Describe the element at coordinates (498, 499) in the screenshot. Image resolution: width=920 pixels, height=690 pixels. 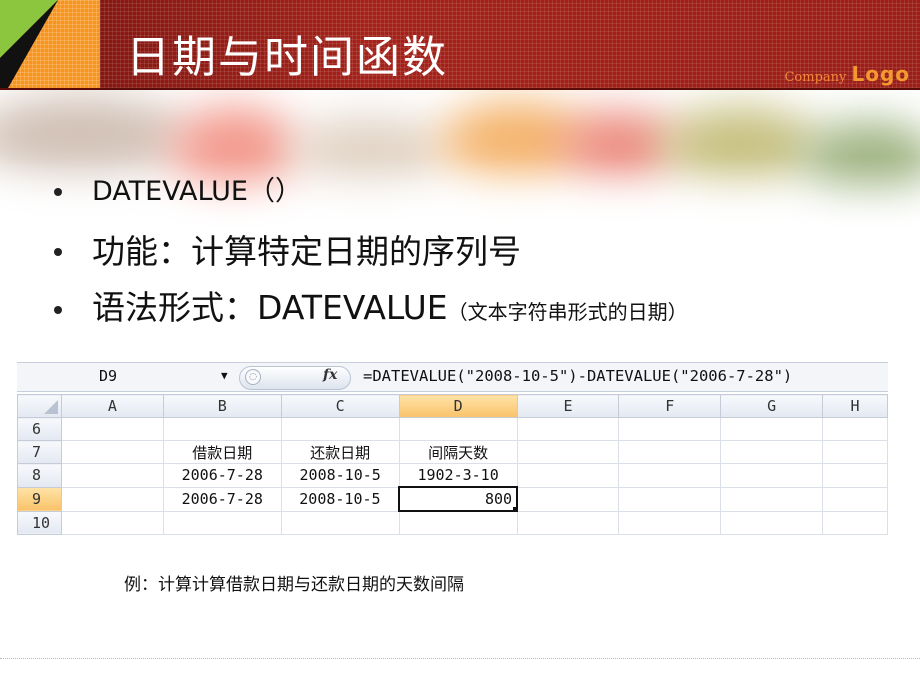
I see `active-cell-value: 800` at that location.